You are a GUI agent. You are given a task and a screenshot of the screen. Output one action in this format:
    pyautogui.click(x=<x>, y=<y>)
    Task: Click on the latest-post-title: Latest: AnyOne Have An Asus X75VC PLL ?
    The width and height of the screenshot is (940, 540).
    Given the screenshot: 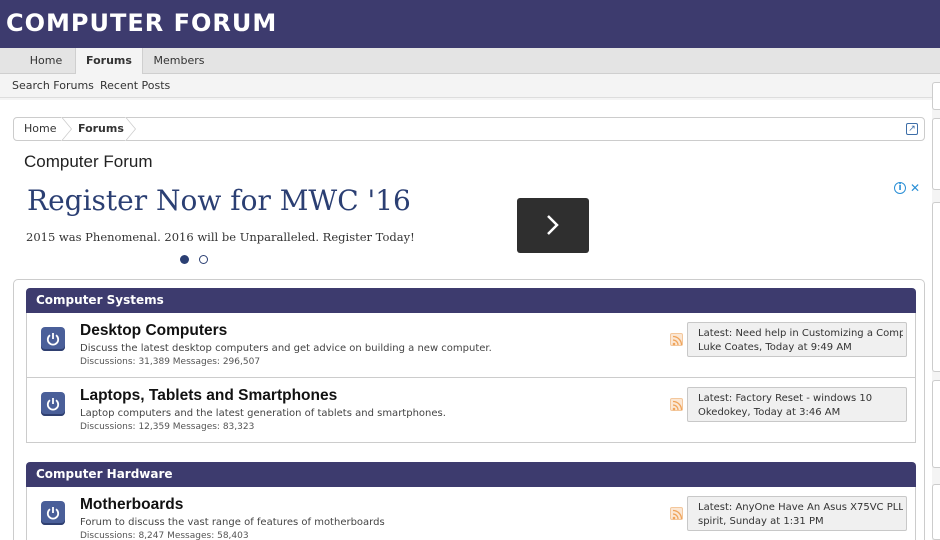 What is the action you would take?
    pyautogui.click(x=800, y=508)
    